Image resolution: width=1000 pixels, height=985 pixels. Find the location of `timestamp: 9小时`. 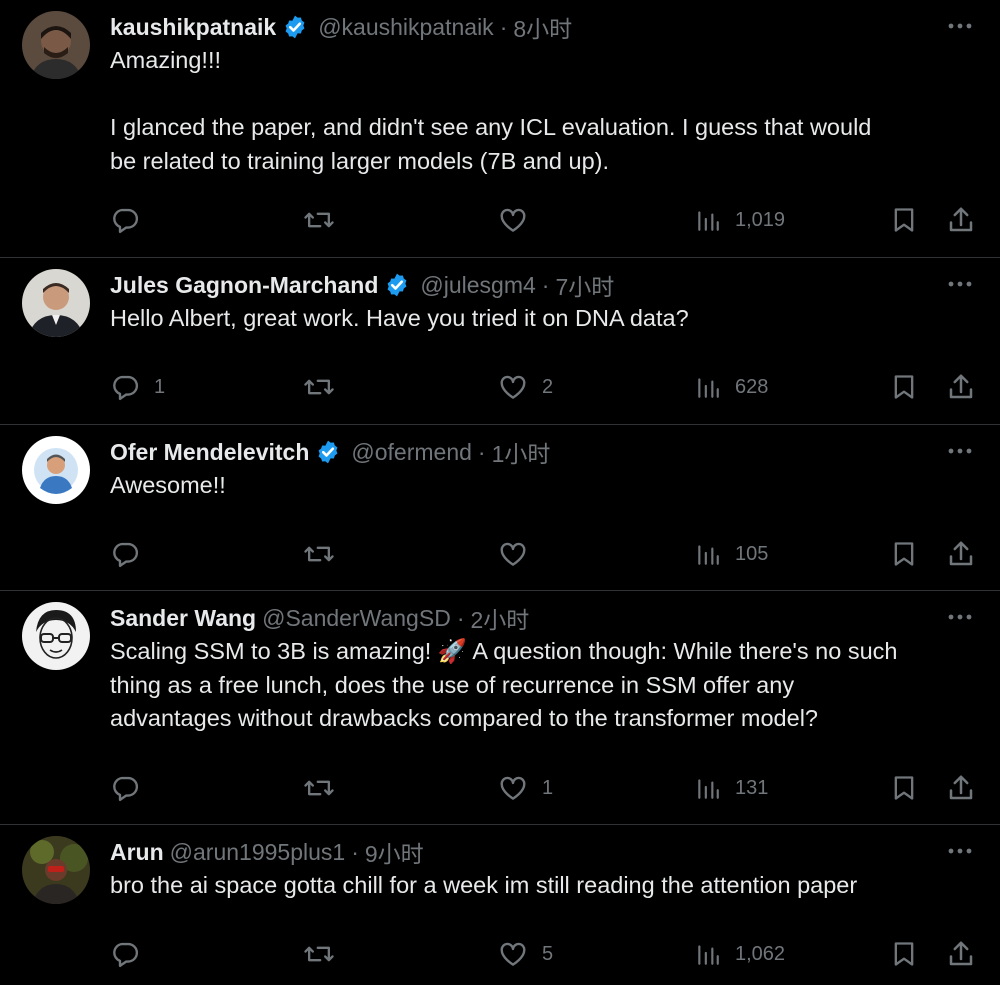

timestamp: 9小时 is located at coordinates (394, 852).